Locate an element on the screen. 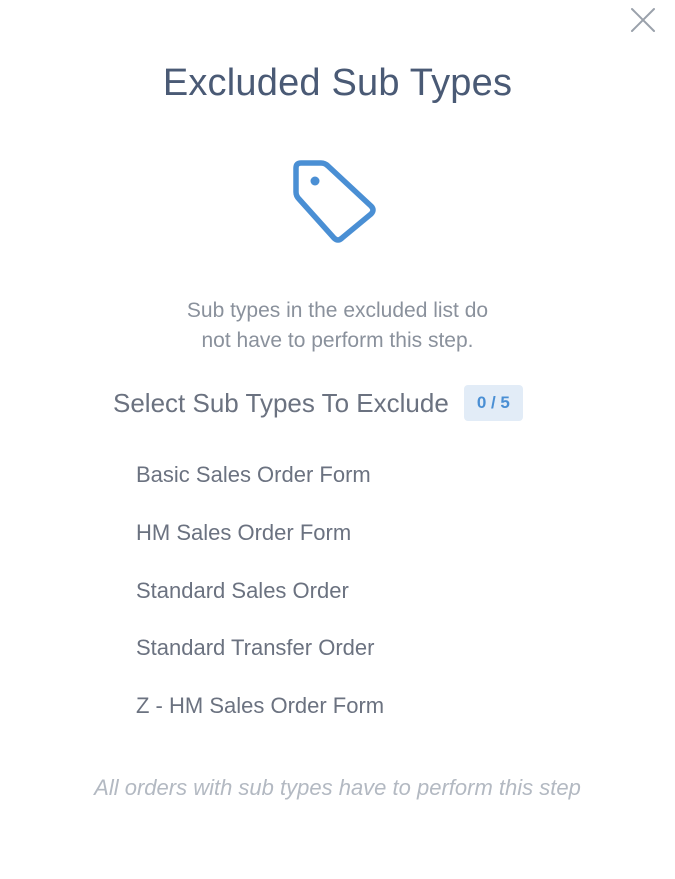 Image resolution: width=675 pixels, height=879 pixels. tag-icon is located at coordinates (336, 202).